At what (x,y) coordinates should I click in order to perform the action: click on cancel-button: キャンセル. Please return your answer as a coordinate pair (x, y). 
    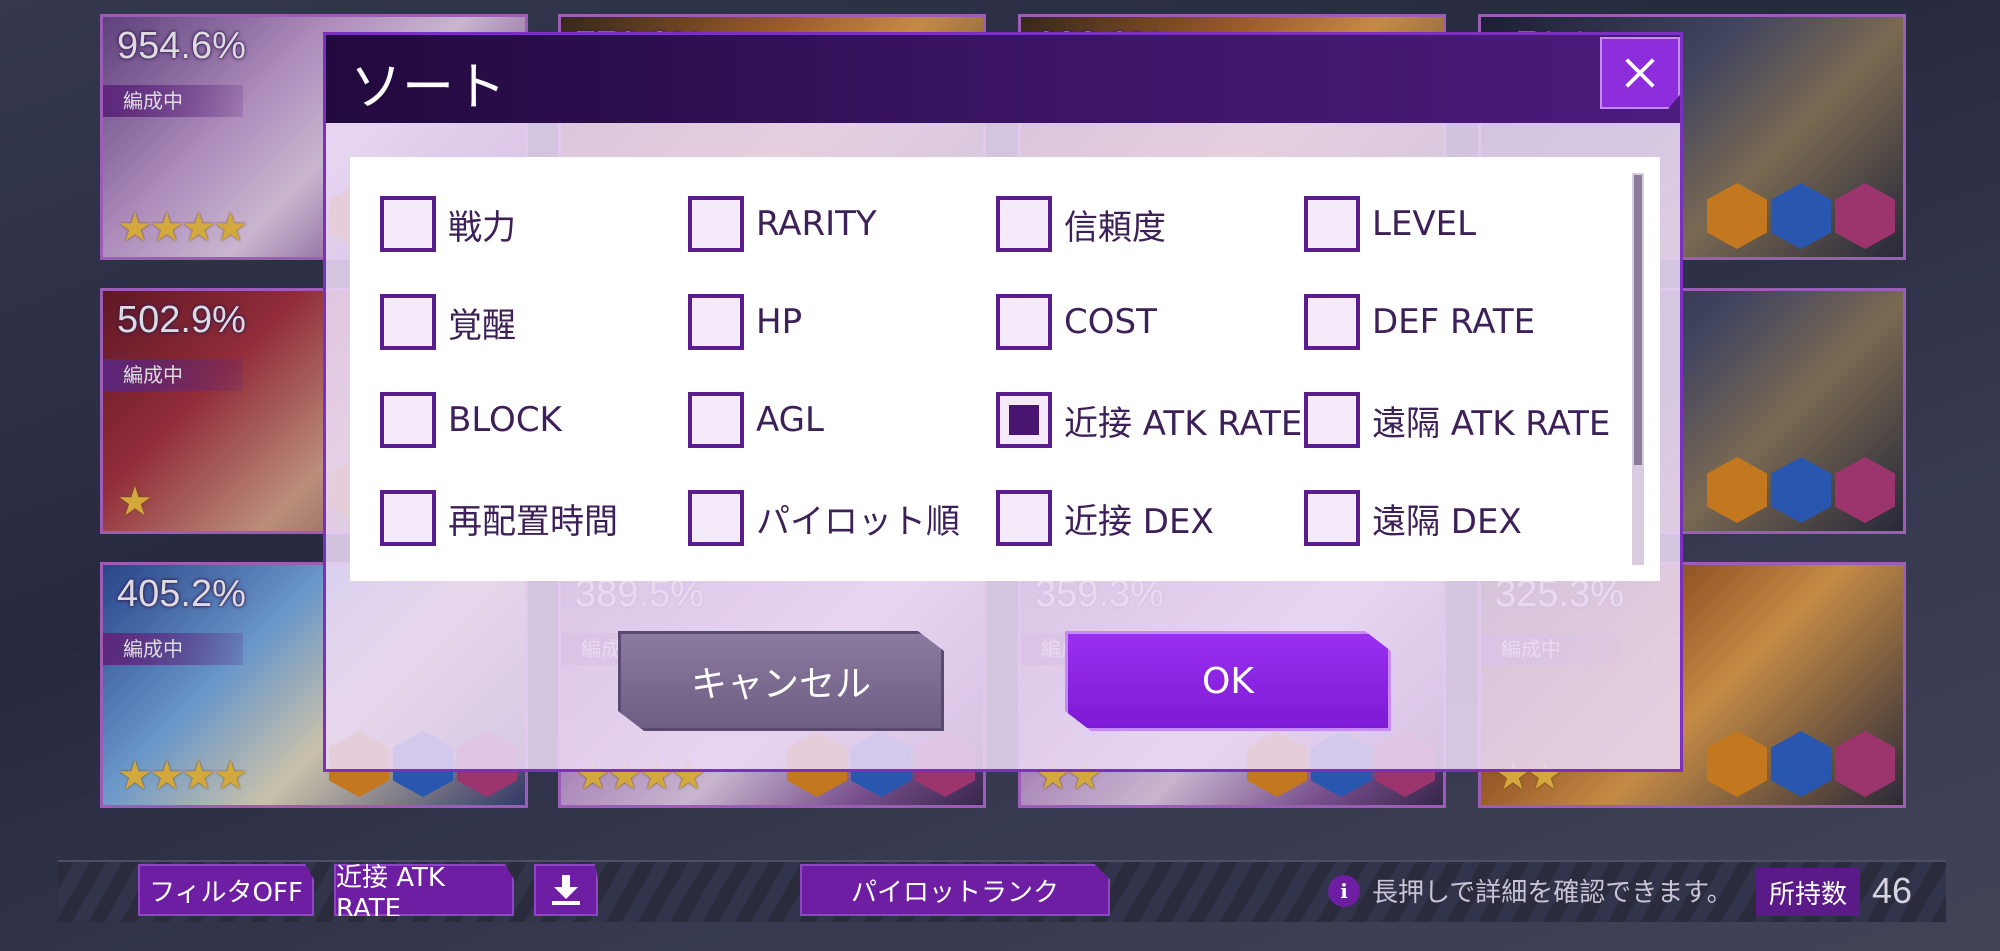
    Looking at the image, I should click on (781, 681).